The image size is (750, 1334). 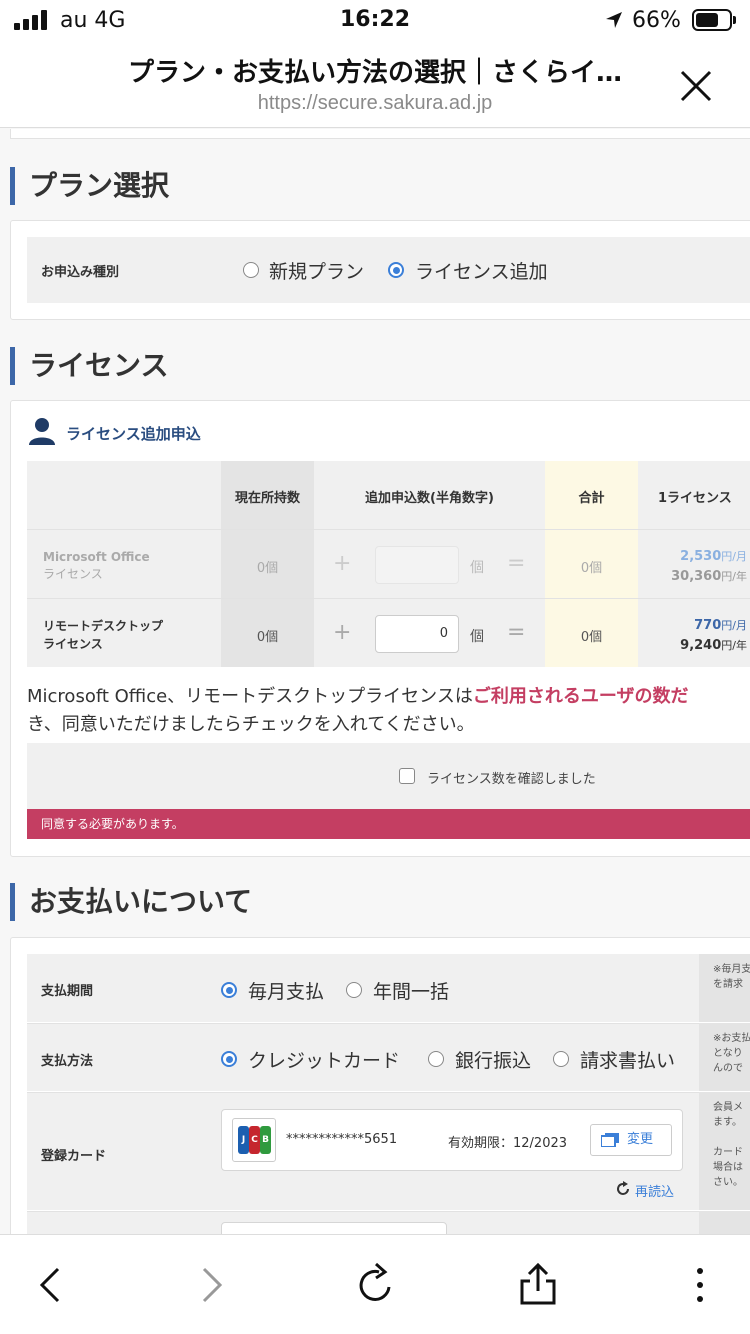 I want to click on previous-panel-bottom, so click(x=380, y=134).